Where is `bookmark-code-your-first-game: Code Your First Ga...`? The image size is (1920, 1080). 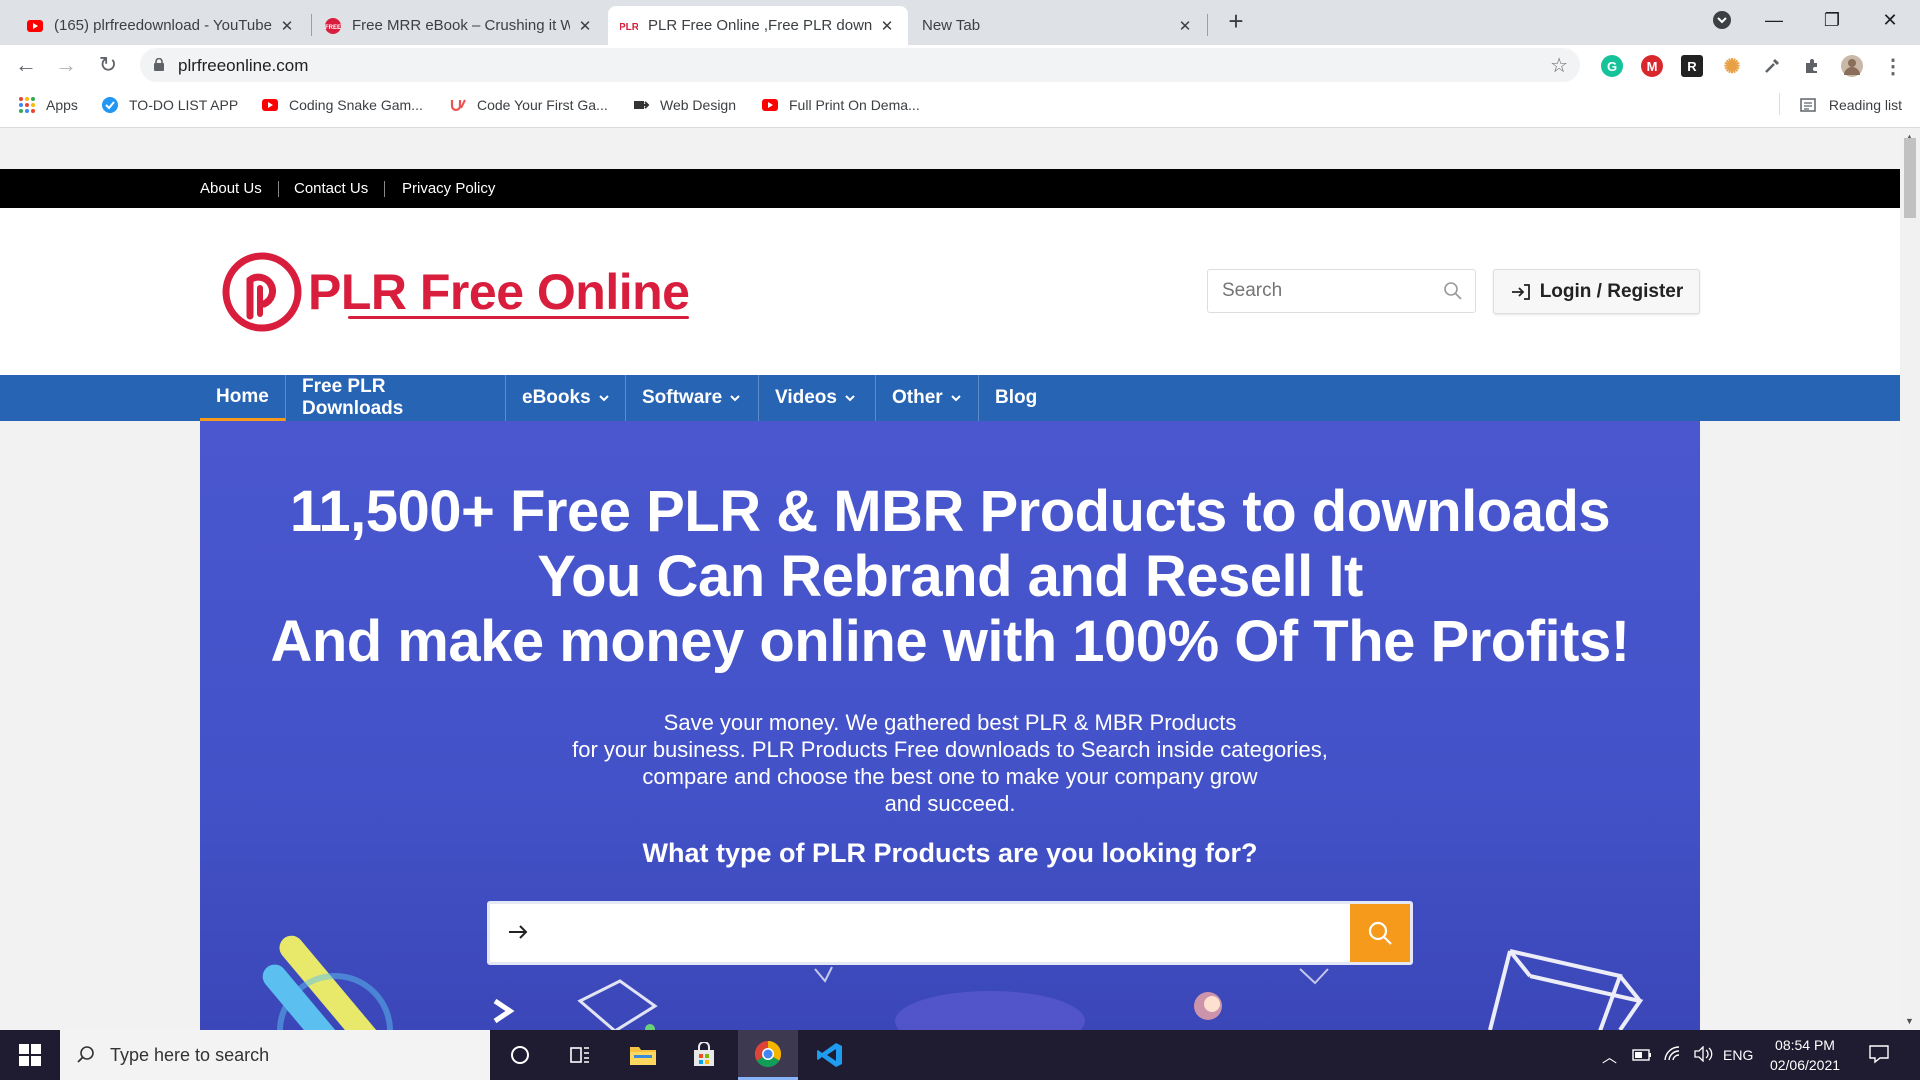
bookmark-code-your-first-game: Code Your First Ga... is located at coordinates (528, 105).